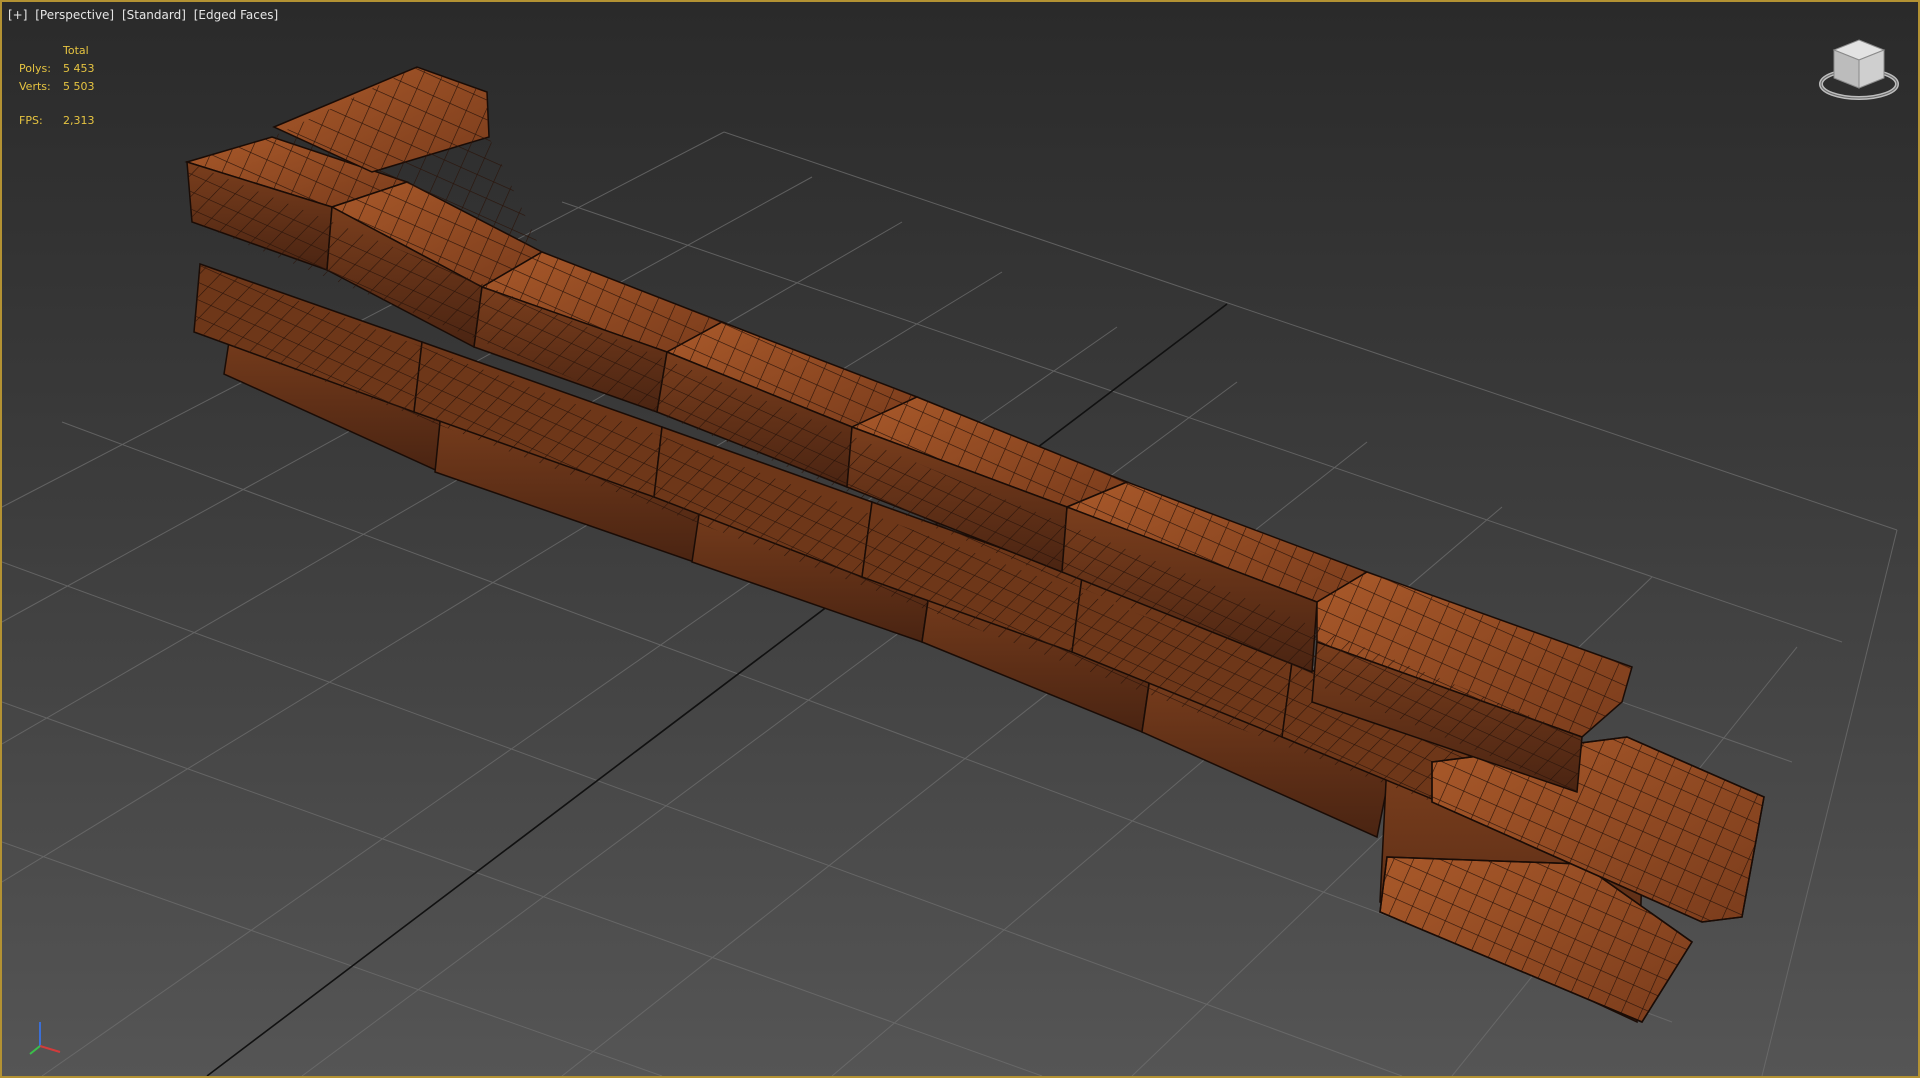 Image resolution: width=1920 pixels, height=1078 pixels. I want to click on stats-verts-label: Verts:, so click(35, 86).